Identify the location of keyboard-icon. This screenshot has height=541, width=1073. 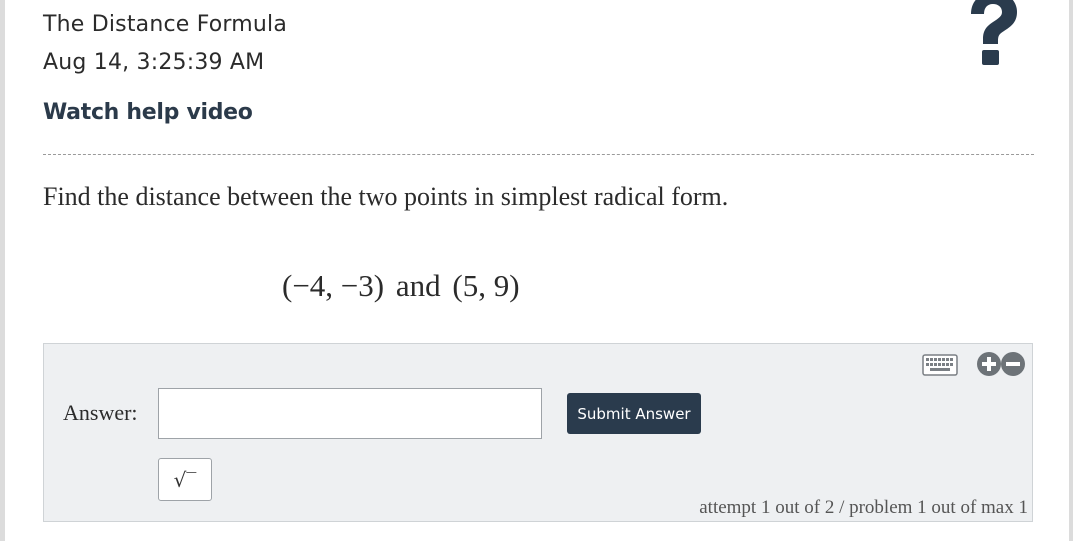
(940, 365).